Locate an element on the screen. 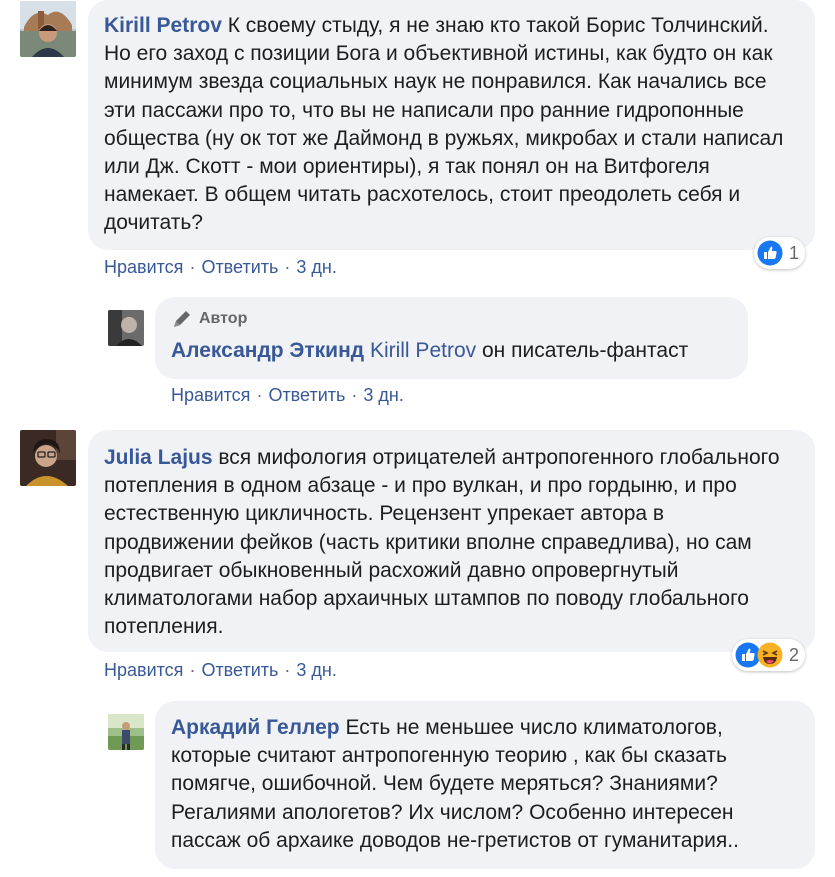 This screenshot has height=877, width=835. haha-icon is located at coordinates (770, 655).